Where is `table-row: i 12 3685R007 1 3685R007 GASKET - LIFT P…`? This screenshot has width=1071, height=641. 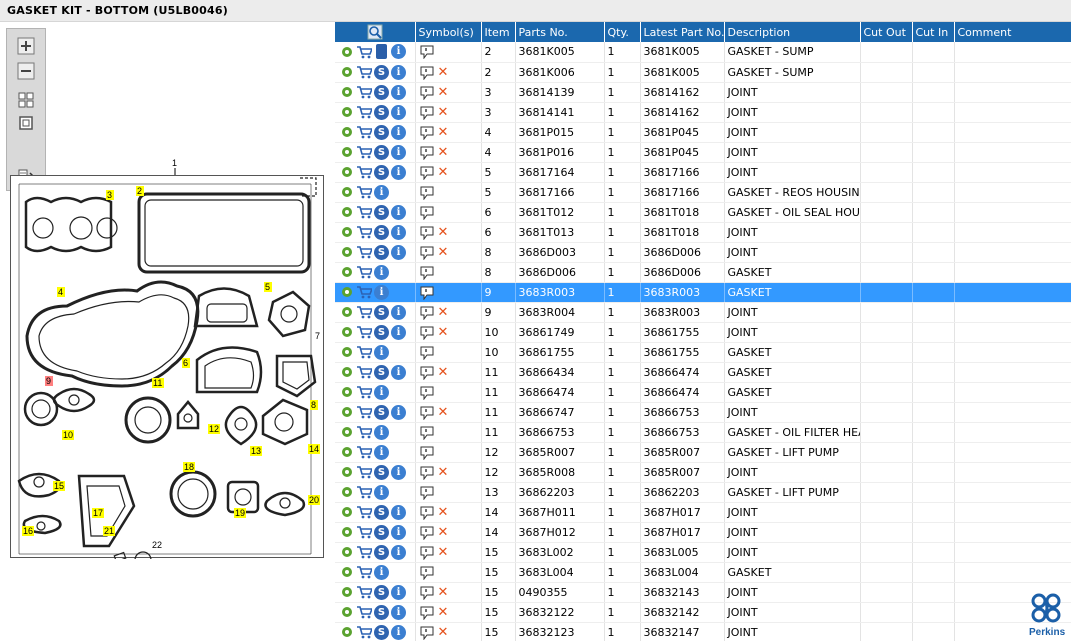
table-row: i 12 3685R007 1 3685R007 GASKET - LIFT P… is located at coordinates (703, 452).